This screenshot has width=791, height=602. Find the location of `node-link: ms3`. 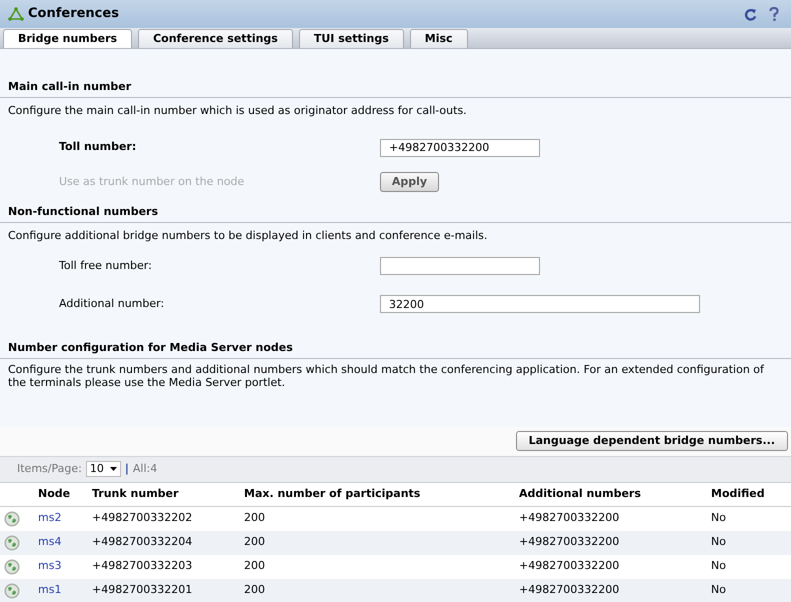

node-link: ms3 is located at coordinates (50, 565).